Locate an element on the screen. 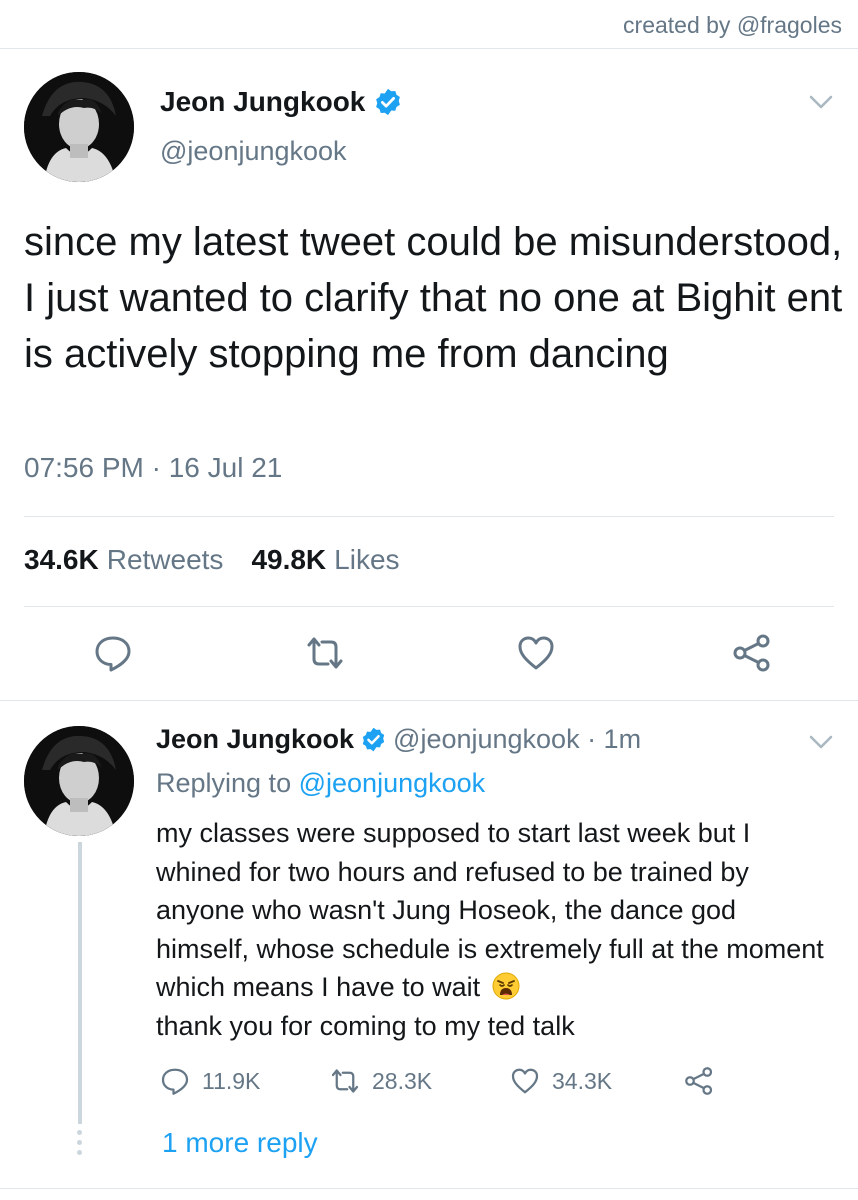 The width and height of the screenshot is (858, 1200). weary-face-emoji-icon is located at coordinates (506, 986).